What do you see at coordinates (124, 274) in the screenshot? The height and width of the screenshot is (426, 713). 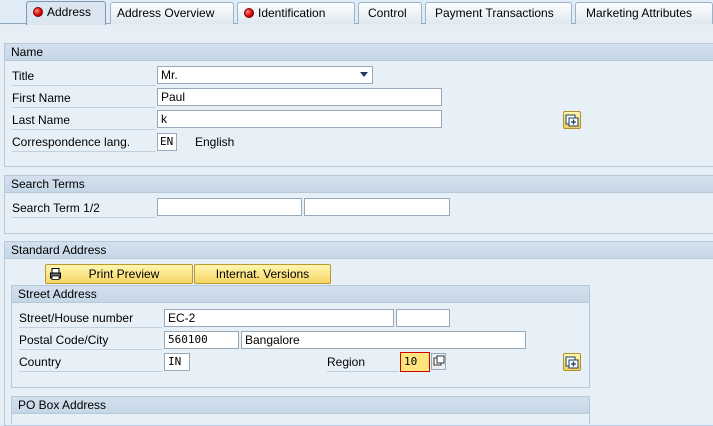 I see `button-label: Print Preview` at bounding box center [124, 274].